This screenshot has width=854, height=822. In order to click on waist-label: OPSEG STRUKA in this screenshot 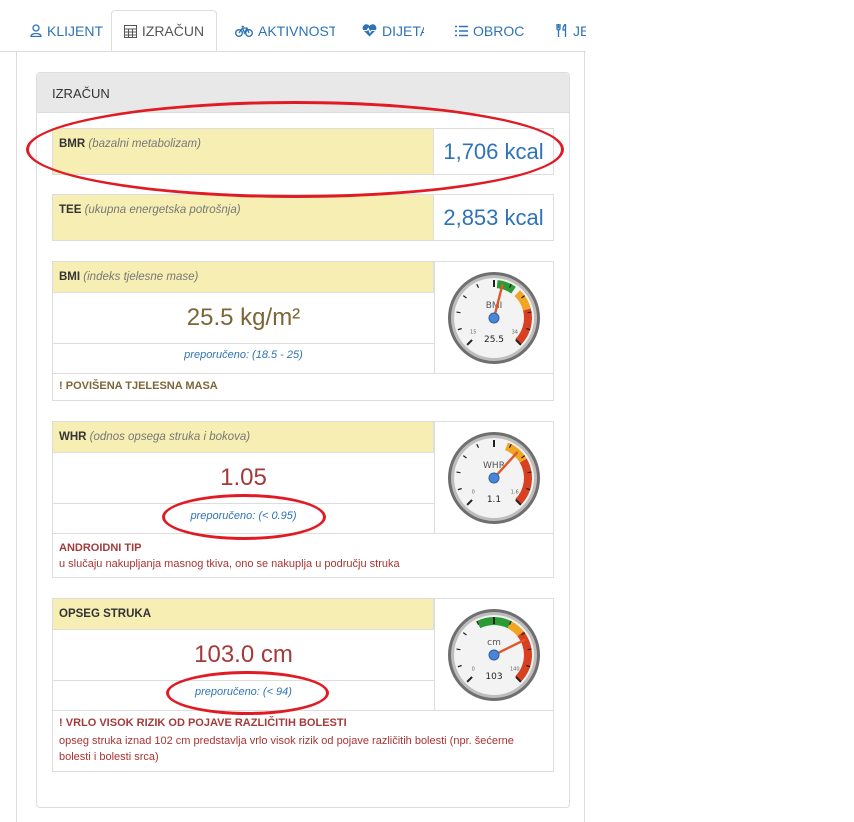, I will do `click(105, 614)`.